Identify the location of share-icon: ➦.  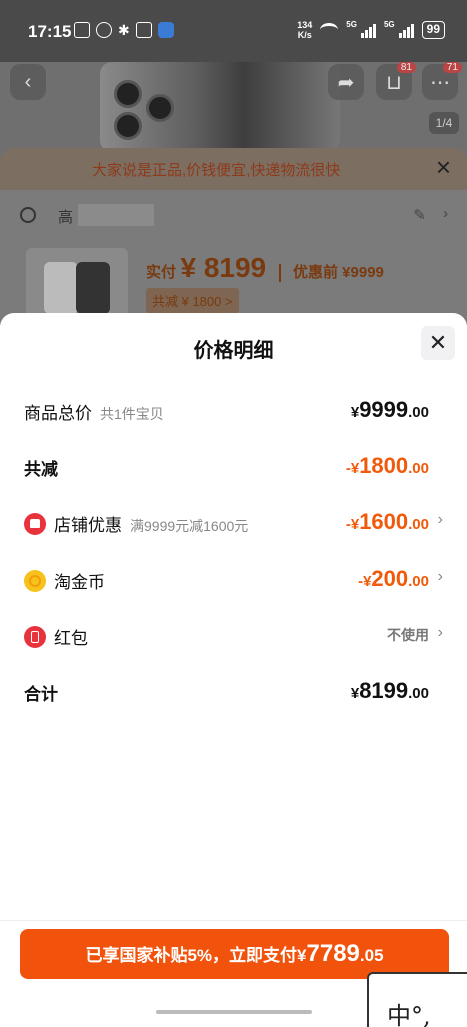
(346, 82).